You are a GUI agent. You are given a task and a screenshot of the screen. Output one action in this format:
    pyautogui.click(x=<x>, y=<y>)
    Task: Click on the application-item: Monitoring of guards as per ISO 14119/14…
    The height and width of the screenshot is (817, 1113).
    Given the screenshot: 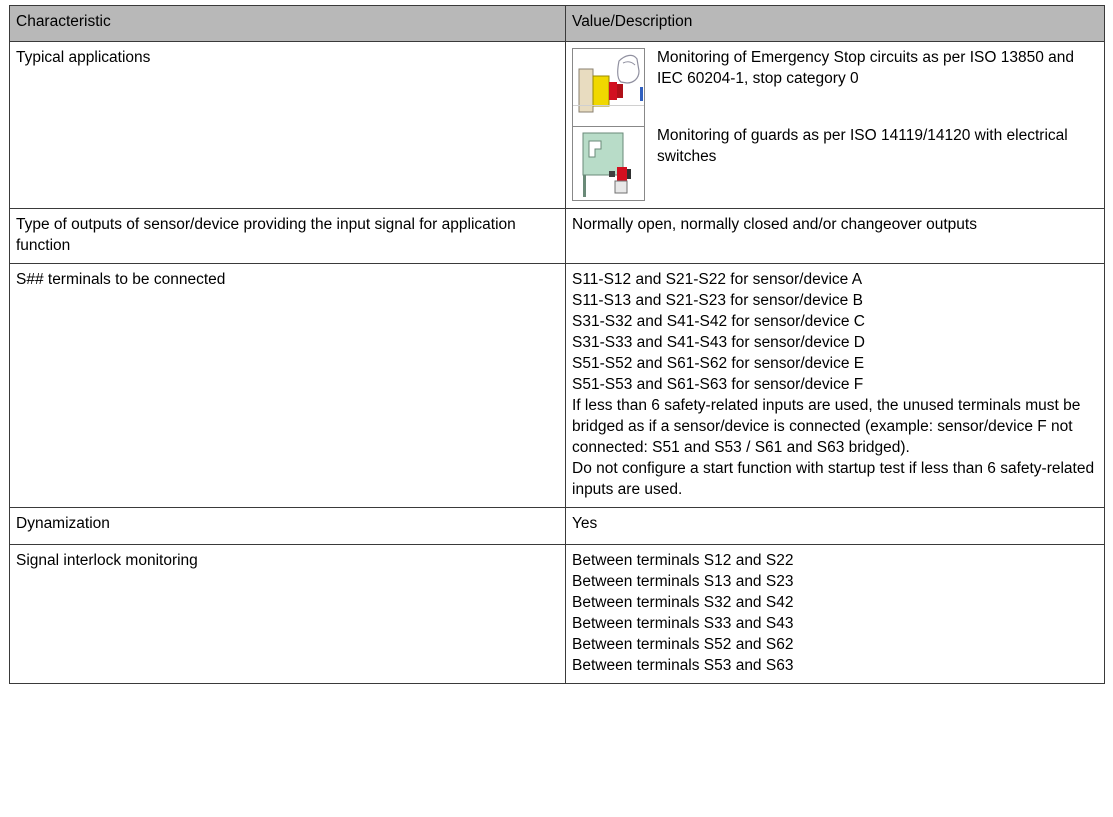 What is the action you would take?
    pyautogui.click(x=835, y=163)
    